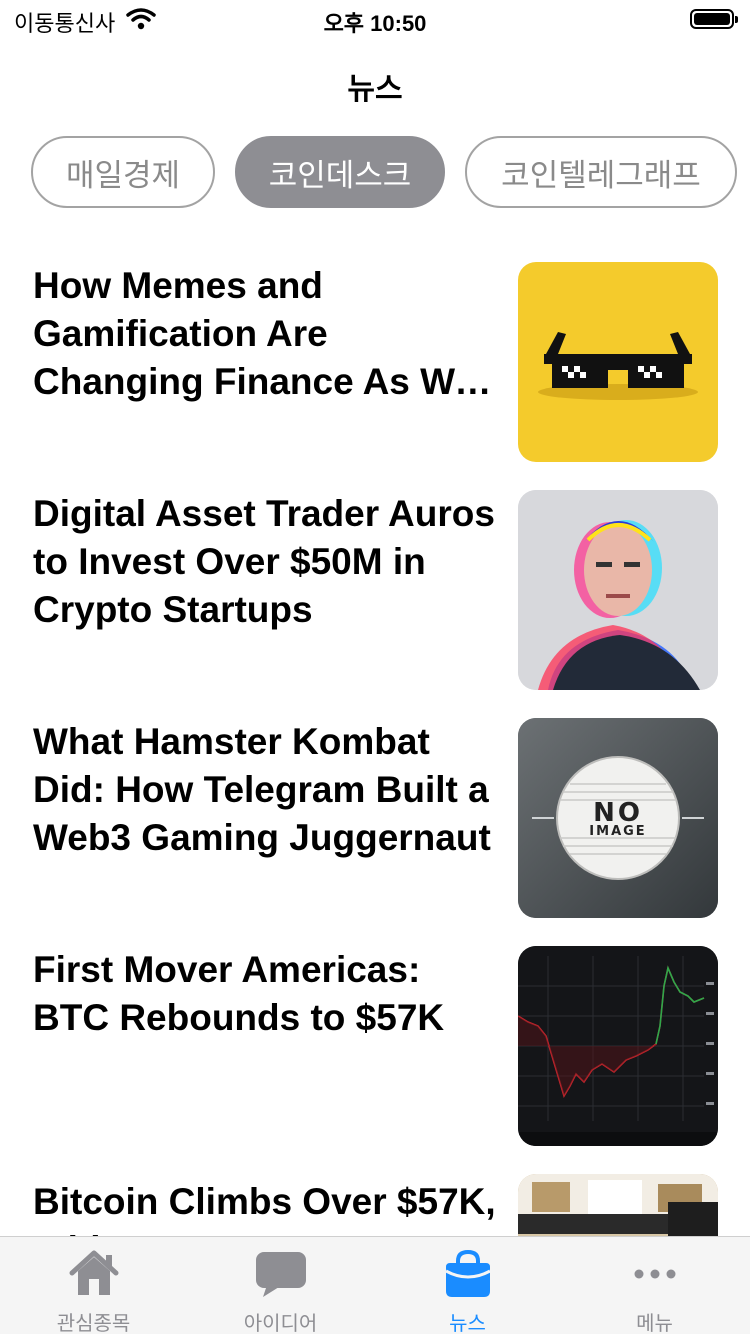 This screenshot has width=750, height=1336. Describe the element at coordinates (280, 1324) in the screenshot. I see `tab-label: 아이디어` at that location.